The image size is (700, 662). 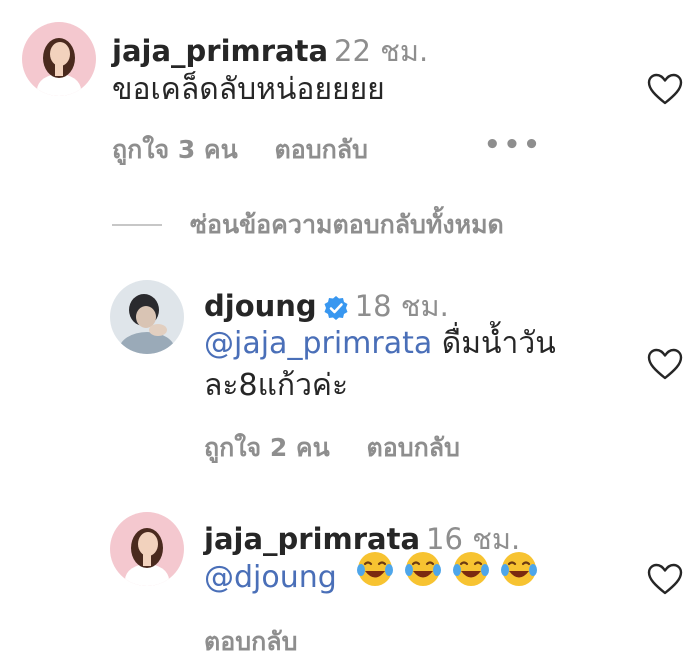 What do you see at coordinates (401, 306) in the screenshot?
I see `reply-timestamp: 18 ชม.` at bounding box center [401, 306].